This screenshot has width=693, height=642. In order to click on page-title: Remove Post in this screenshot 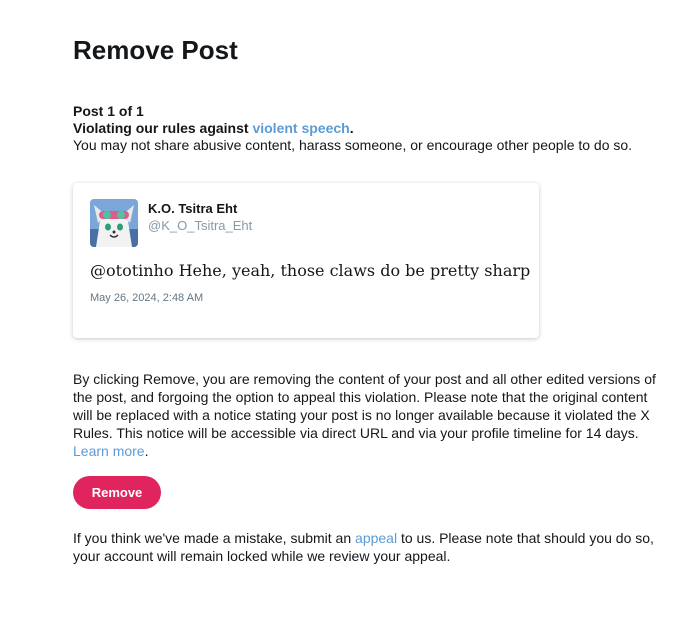, I will do `click(155, 50)`.